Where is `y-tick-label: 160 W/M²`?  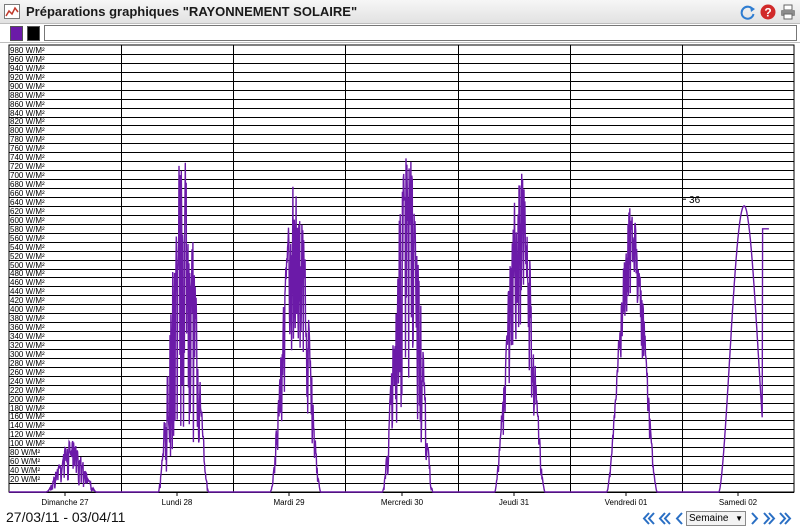 y-tick-label: 160 W/M² is located at coordinates (27, 416).